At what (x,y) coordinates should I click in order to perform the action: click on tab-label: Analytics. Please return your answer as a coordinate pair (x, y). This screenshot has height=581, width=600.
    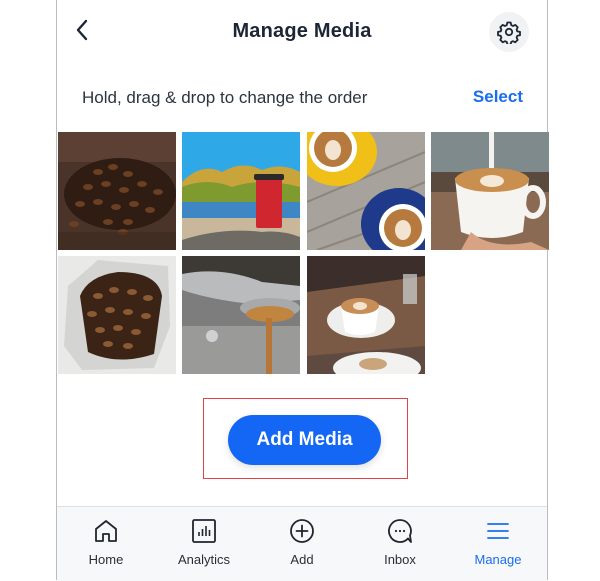
    Looking at the image, I should click on (204, 559).